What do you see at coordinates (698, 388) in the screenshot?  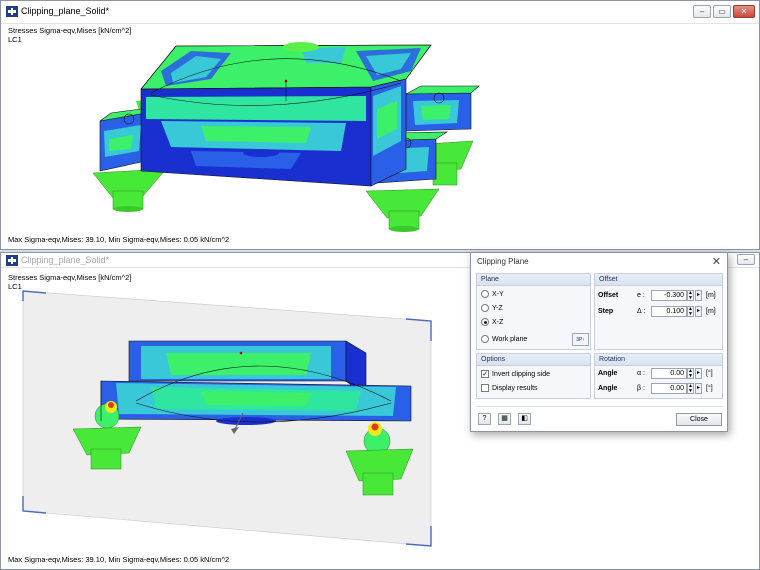 I see `beta-arrow-button: ▸` at bounding box center [698, 388].